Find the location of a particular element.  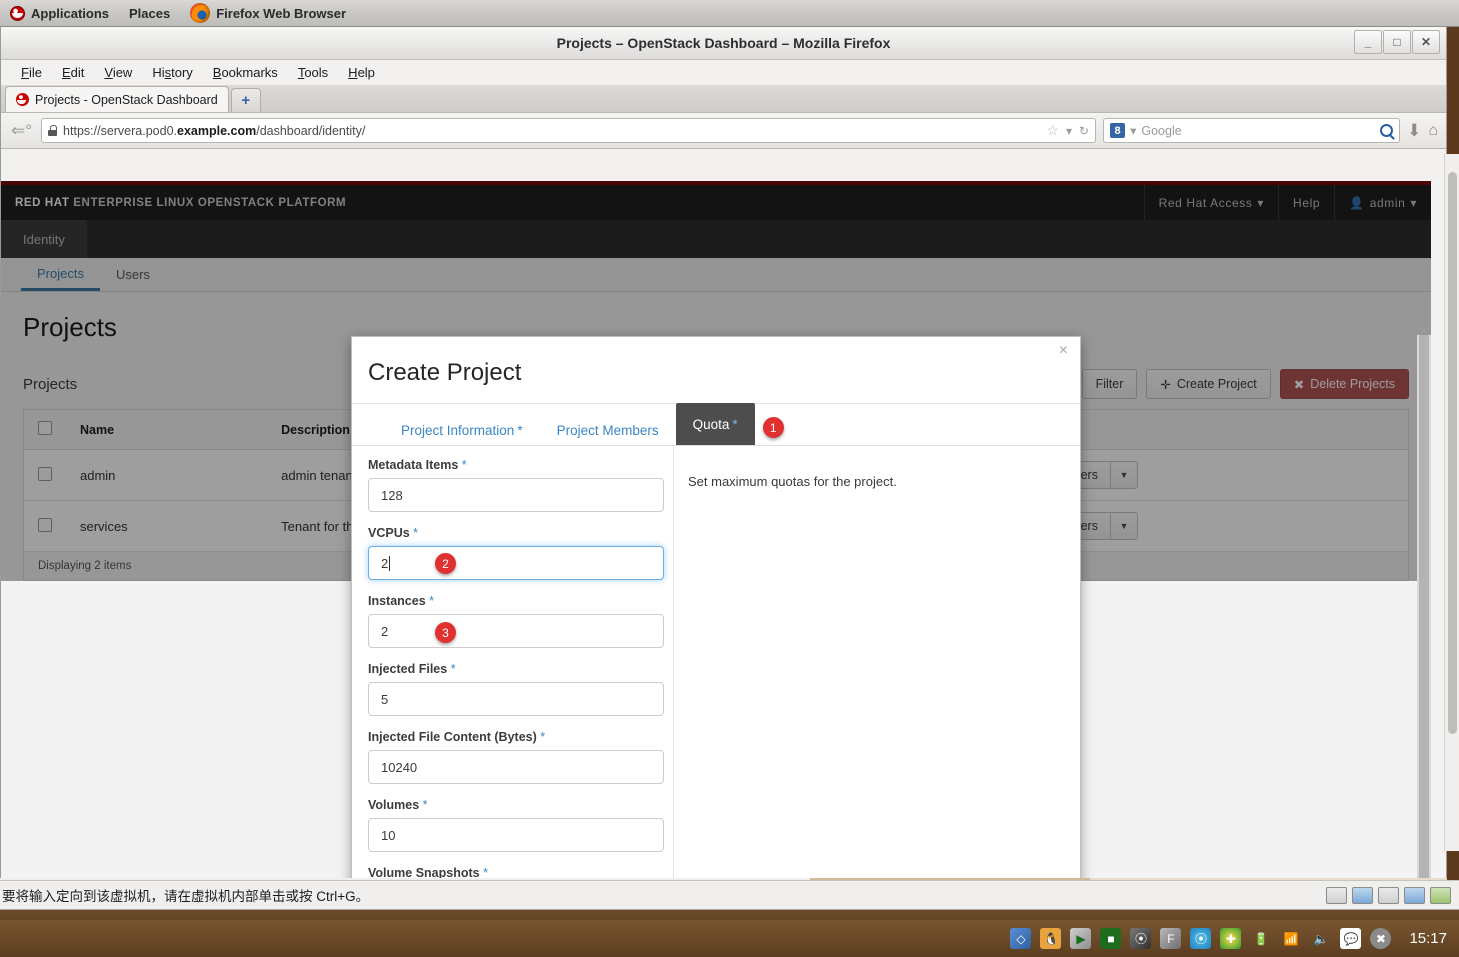

downloads-icon: ⬇ is located at coordinates (1414, 131).